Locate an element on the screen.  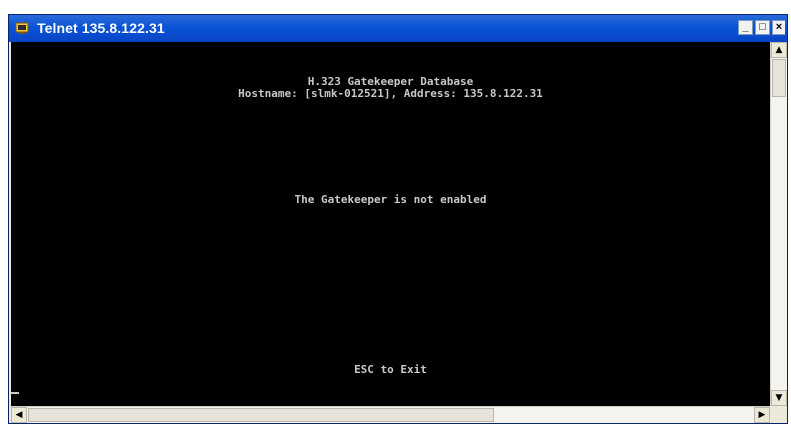
scroll-right-arrow-icon: ▶ is located at coordinates (762, 415).